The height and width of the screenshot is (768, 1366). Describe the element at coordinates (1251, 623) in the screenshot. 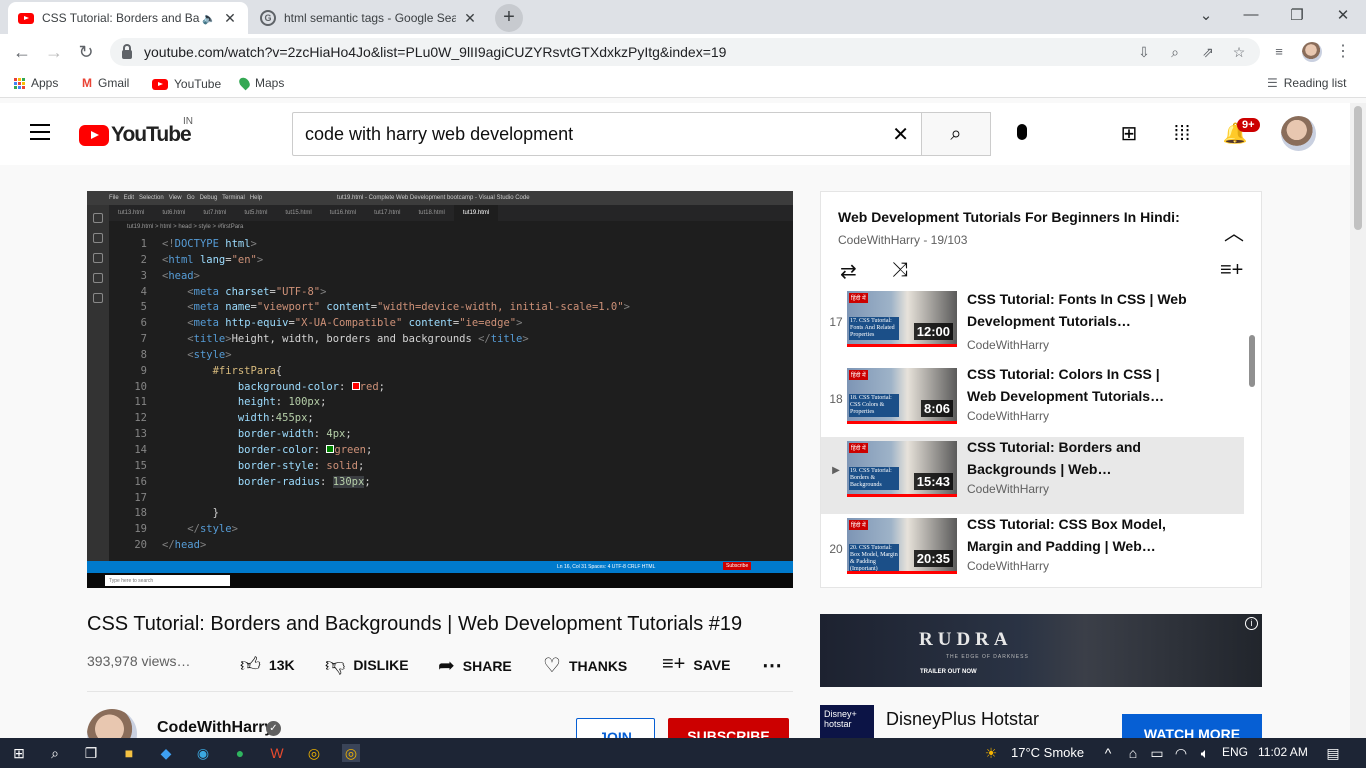

I see `ad-info-icon: i` at that location.